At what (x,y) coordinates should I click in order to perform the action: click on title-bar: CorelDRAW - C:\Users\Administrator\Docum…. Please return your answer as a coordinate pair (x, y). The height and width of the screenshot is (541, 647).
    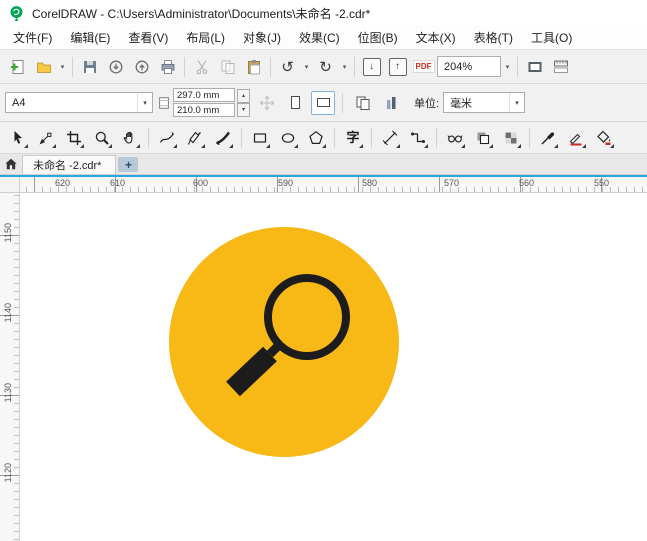
    Looking at the image, I should click on (323, 13).